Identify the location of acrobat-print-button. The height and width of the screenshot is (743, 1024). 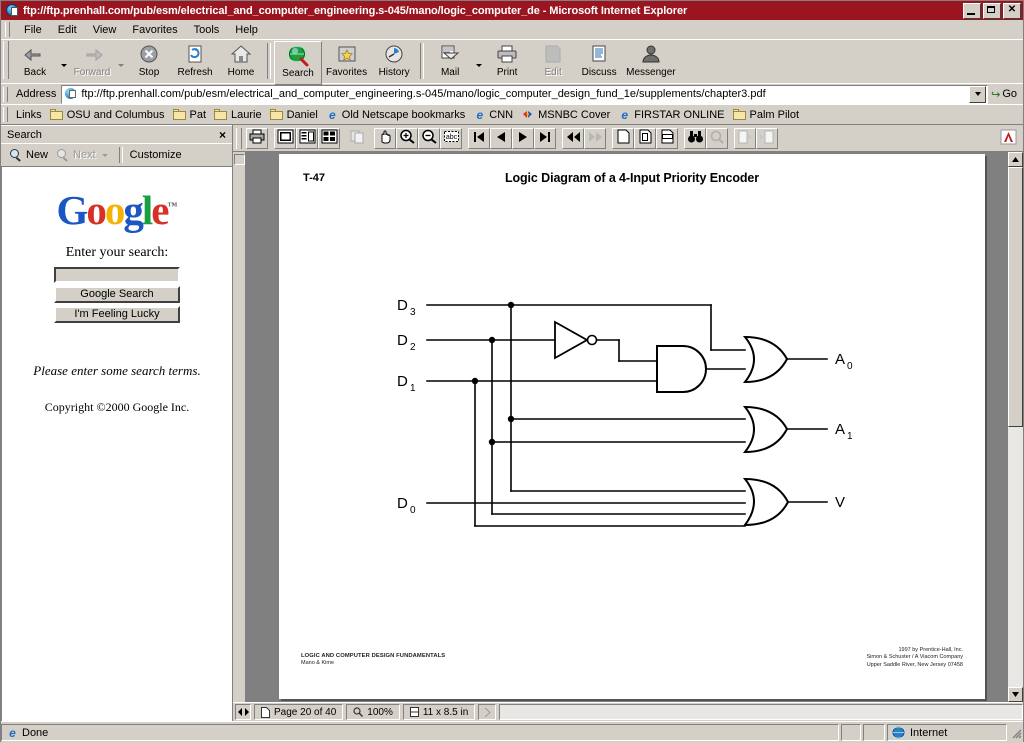
(257, 138).